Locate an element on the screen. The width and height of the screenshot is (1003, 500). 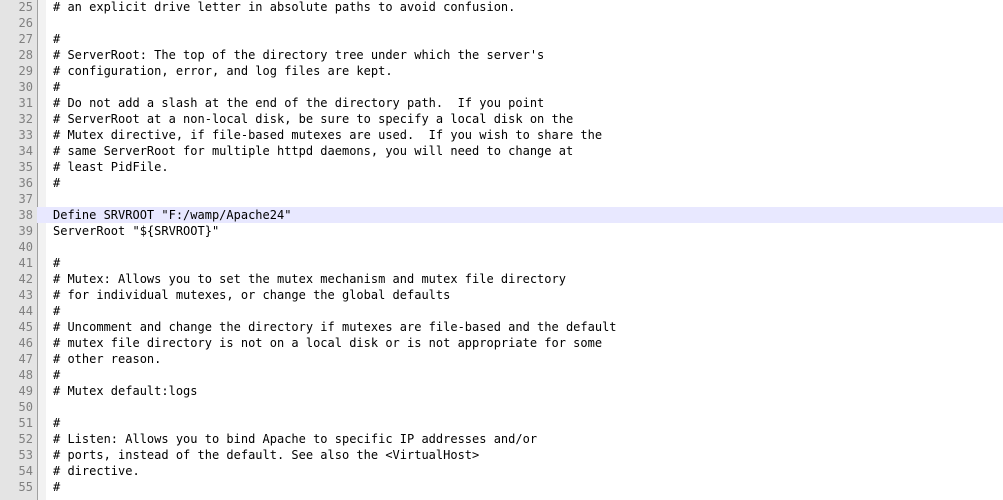
code-line: 30 # is located at coordinates (501, 87).